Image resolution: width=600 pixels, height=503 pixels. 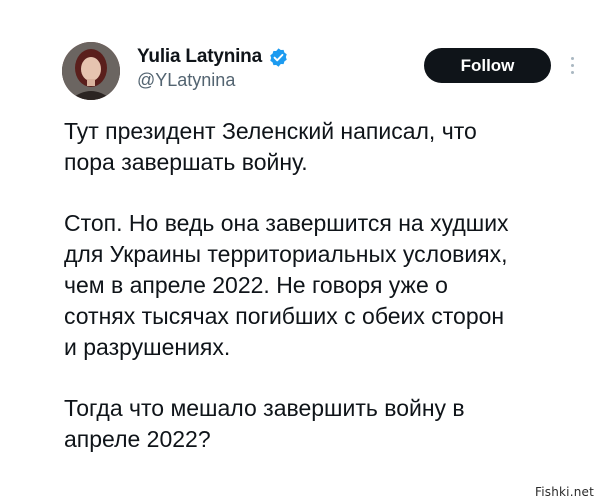 What do you see at coordinates (284, 316) in the screenshot?
I see `tweet-line: сотнях тысячах погибших с обеих сторон` at bounding box center [284, 316].